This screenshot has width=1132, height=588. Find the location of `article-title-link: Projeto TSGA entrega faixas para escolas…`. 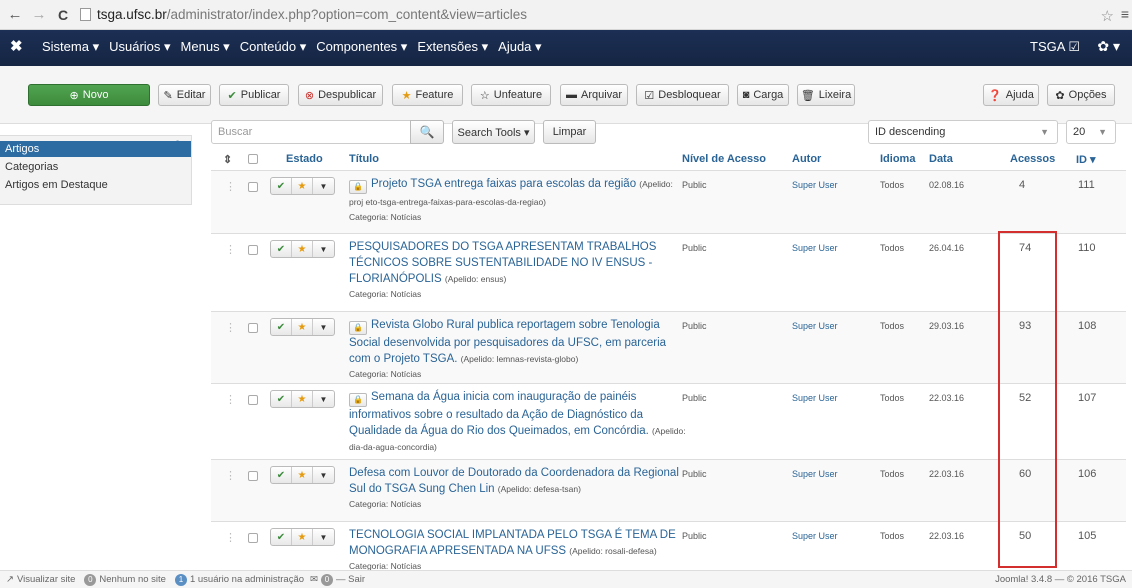

article-title-link: Projeto TSGA entrega faixas para escolas… is located at coordinates (503, 184).